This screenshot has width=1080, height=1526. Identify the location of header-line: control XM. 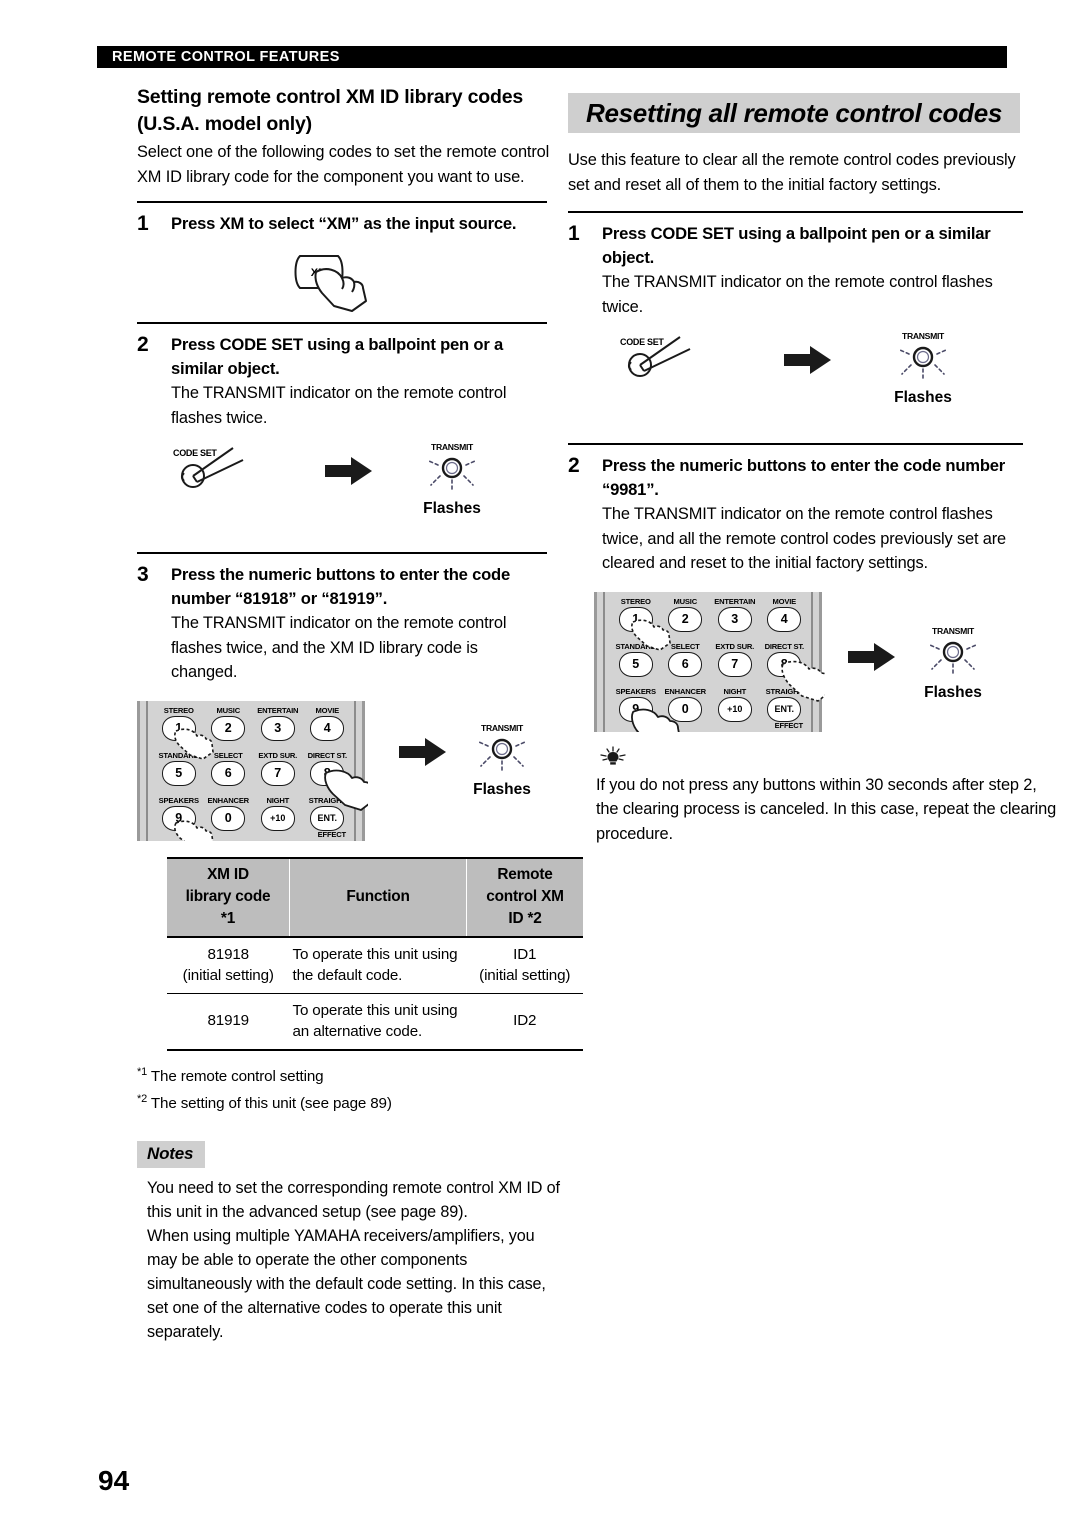
(525, 896).